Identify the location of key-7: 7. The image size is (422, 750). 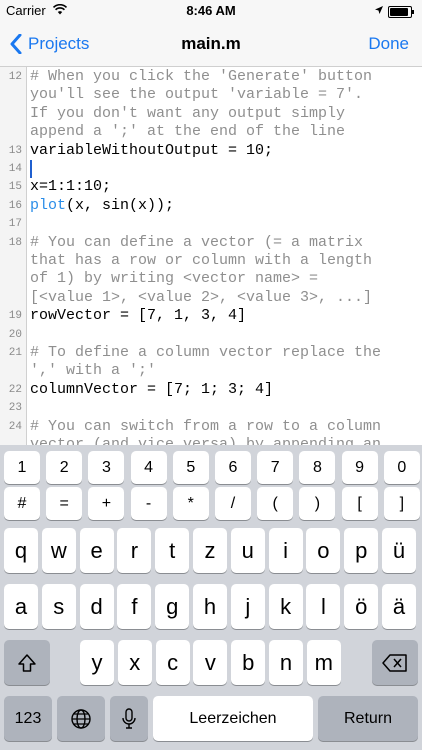
(275, 467).